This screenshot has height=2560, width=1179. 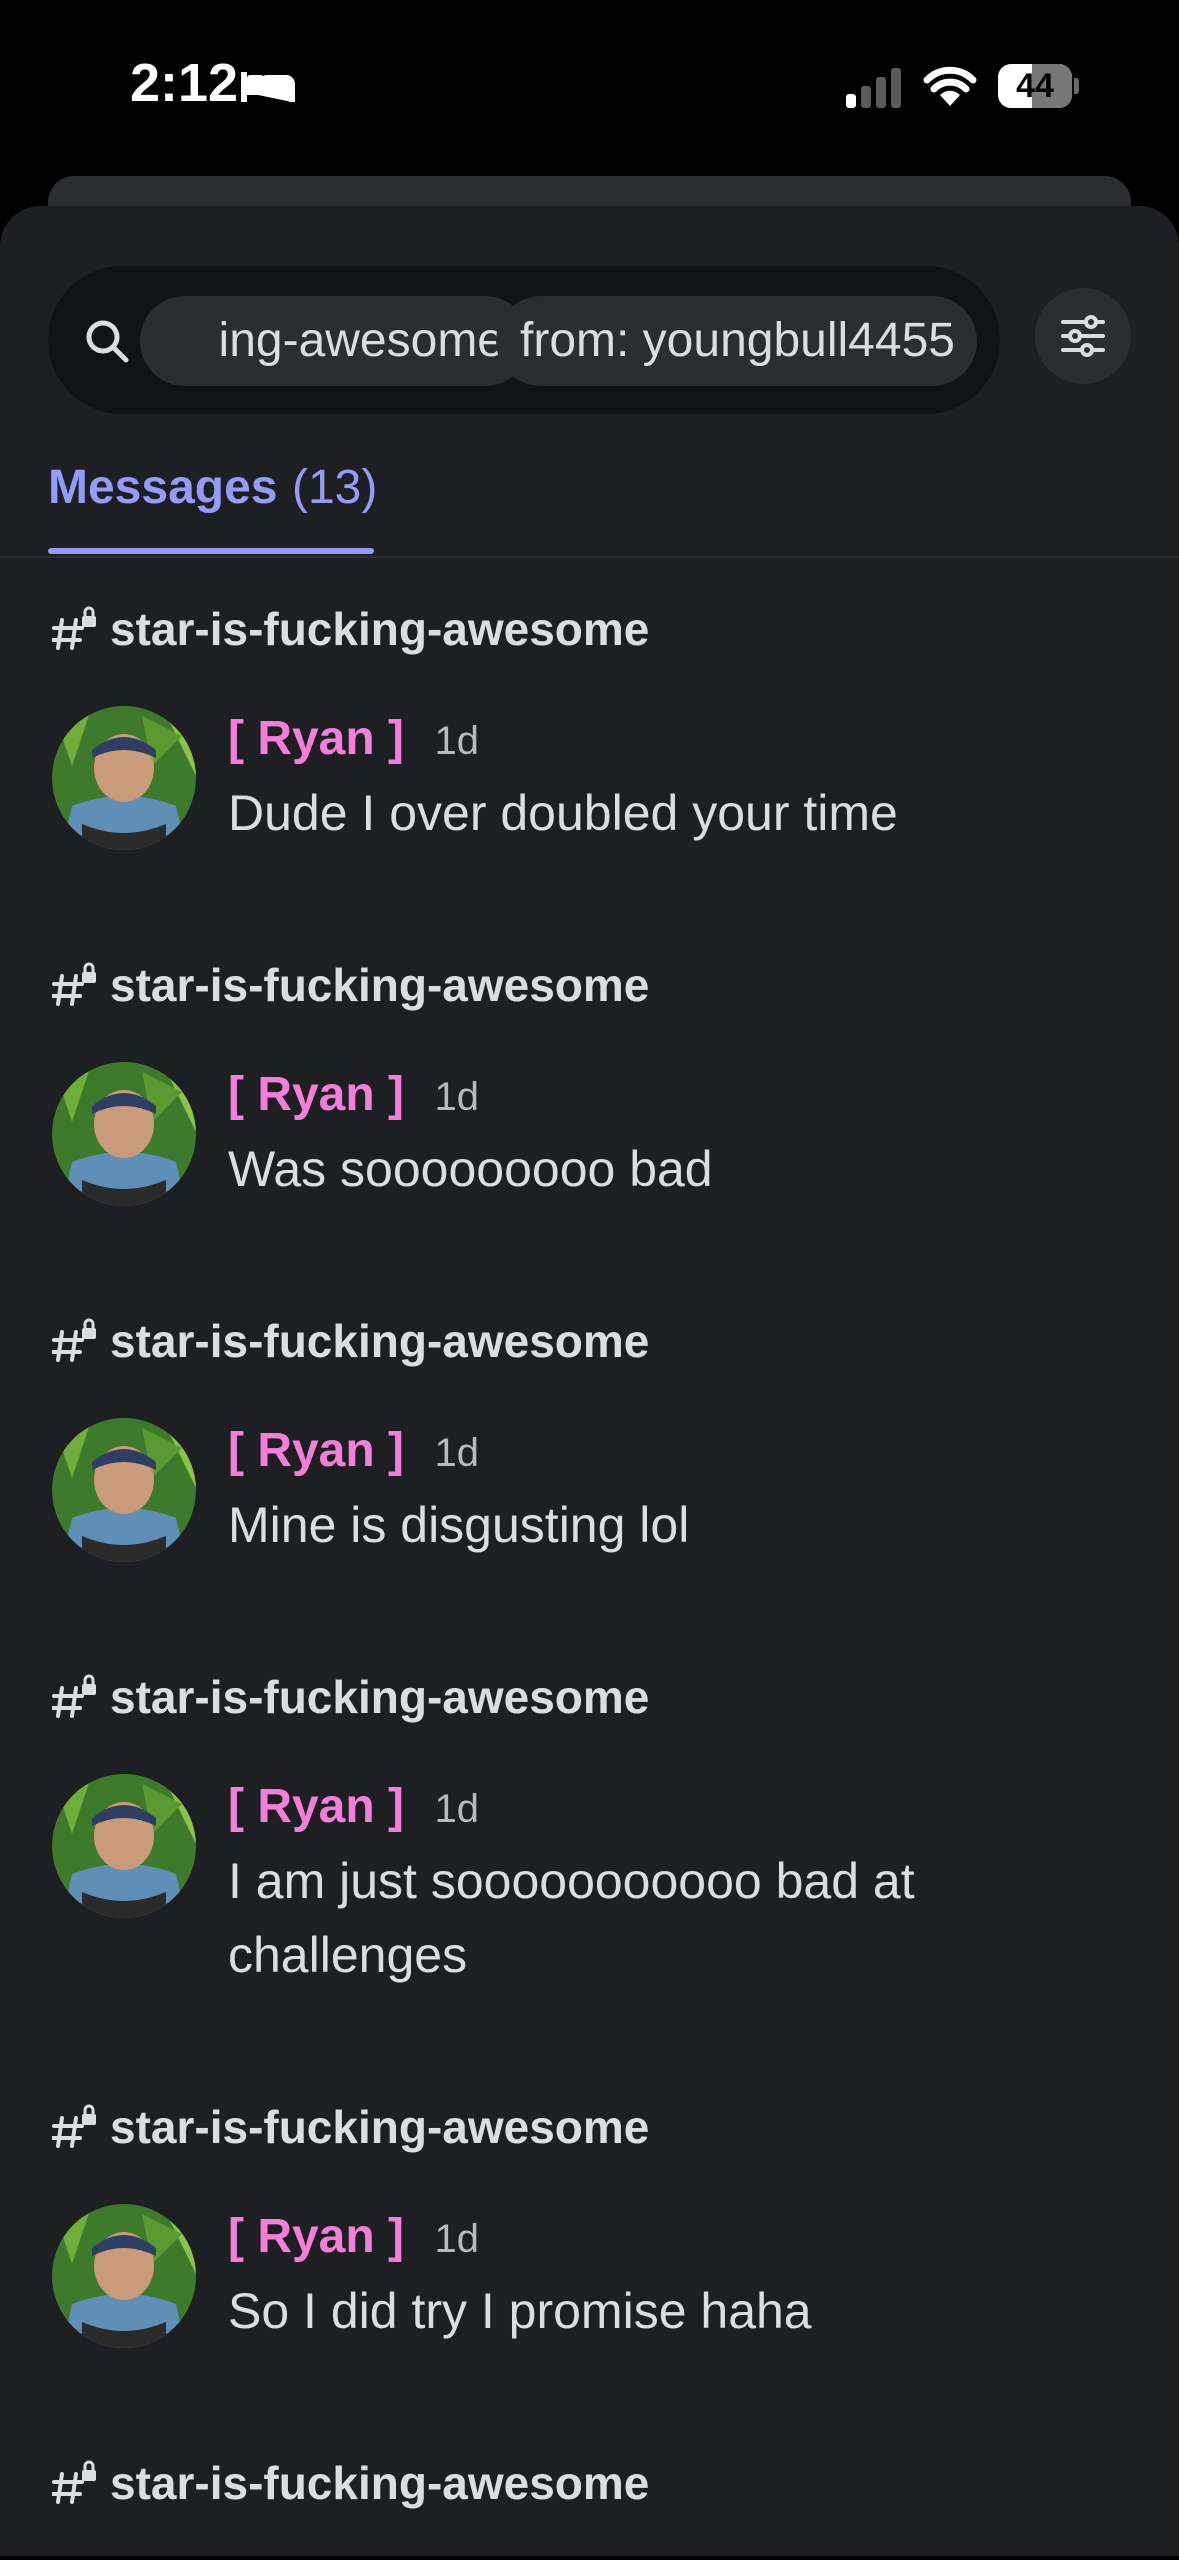 I want to click on filter-options-button, so click(x=1083, y=336).